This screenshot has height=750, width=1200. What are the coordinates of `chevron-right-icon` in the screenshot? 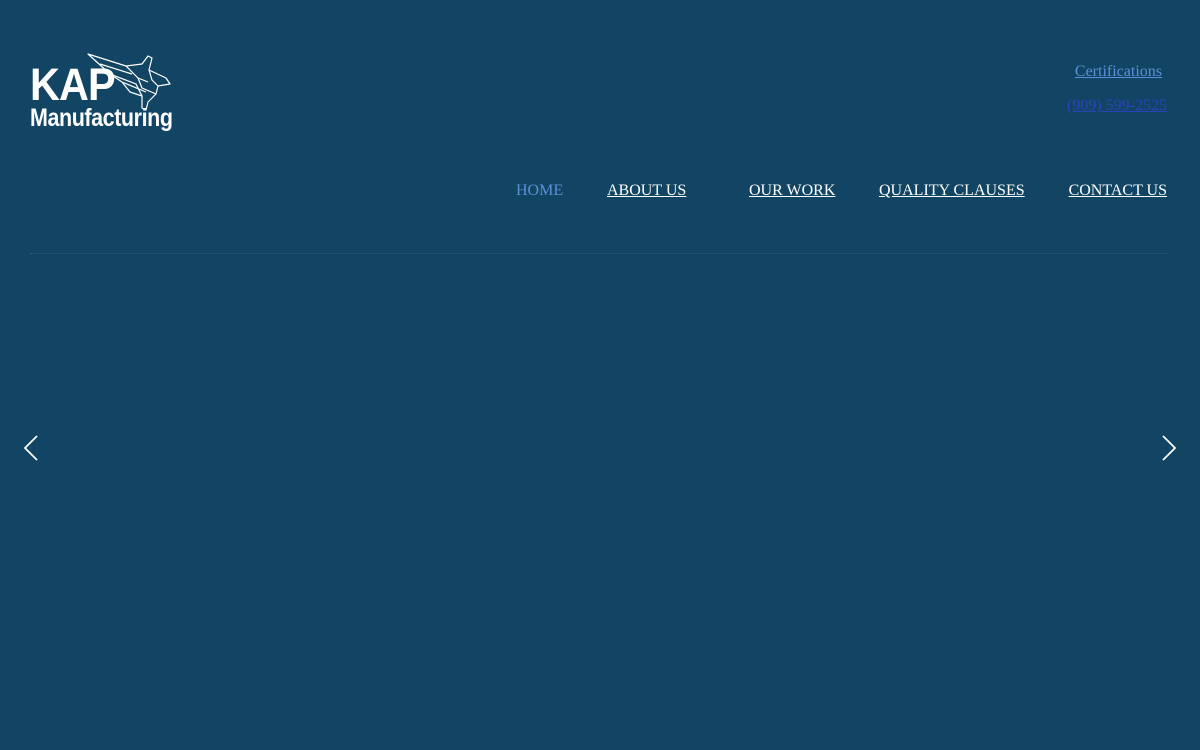 It's located at (1169, 448).